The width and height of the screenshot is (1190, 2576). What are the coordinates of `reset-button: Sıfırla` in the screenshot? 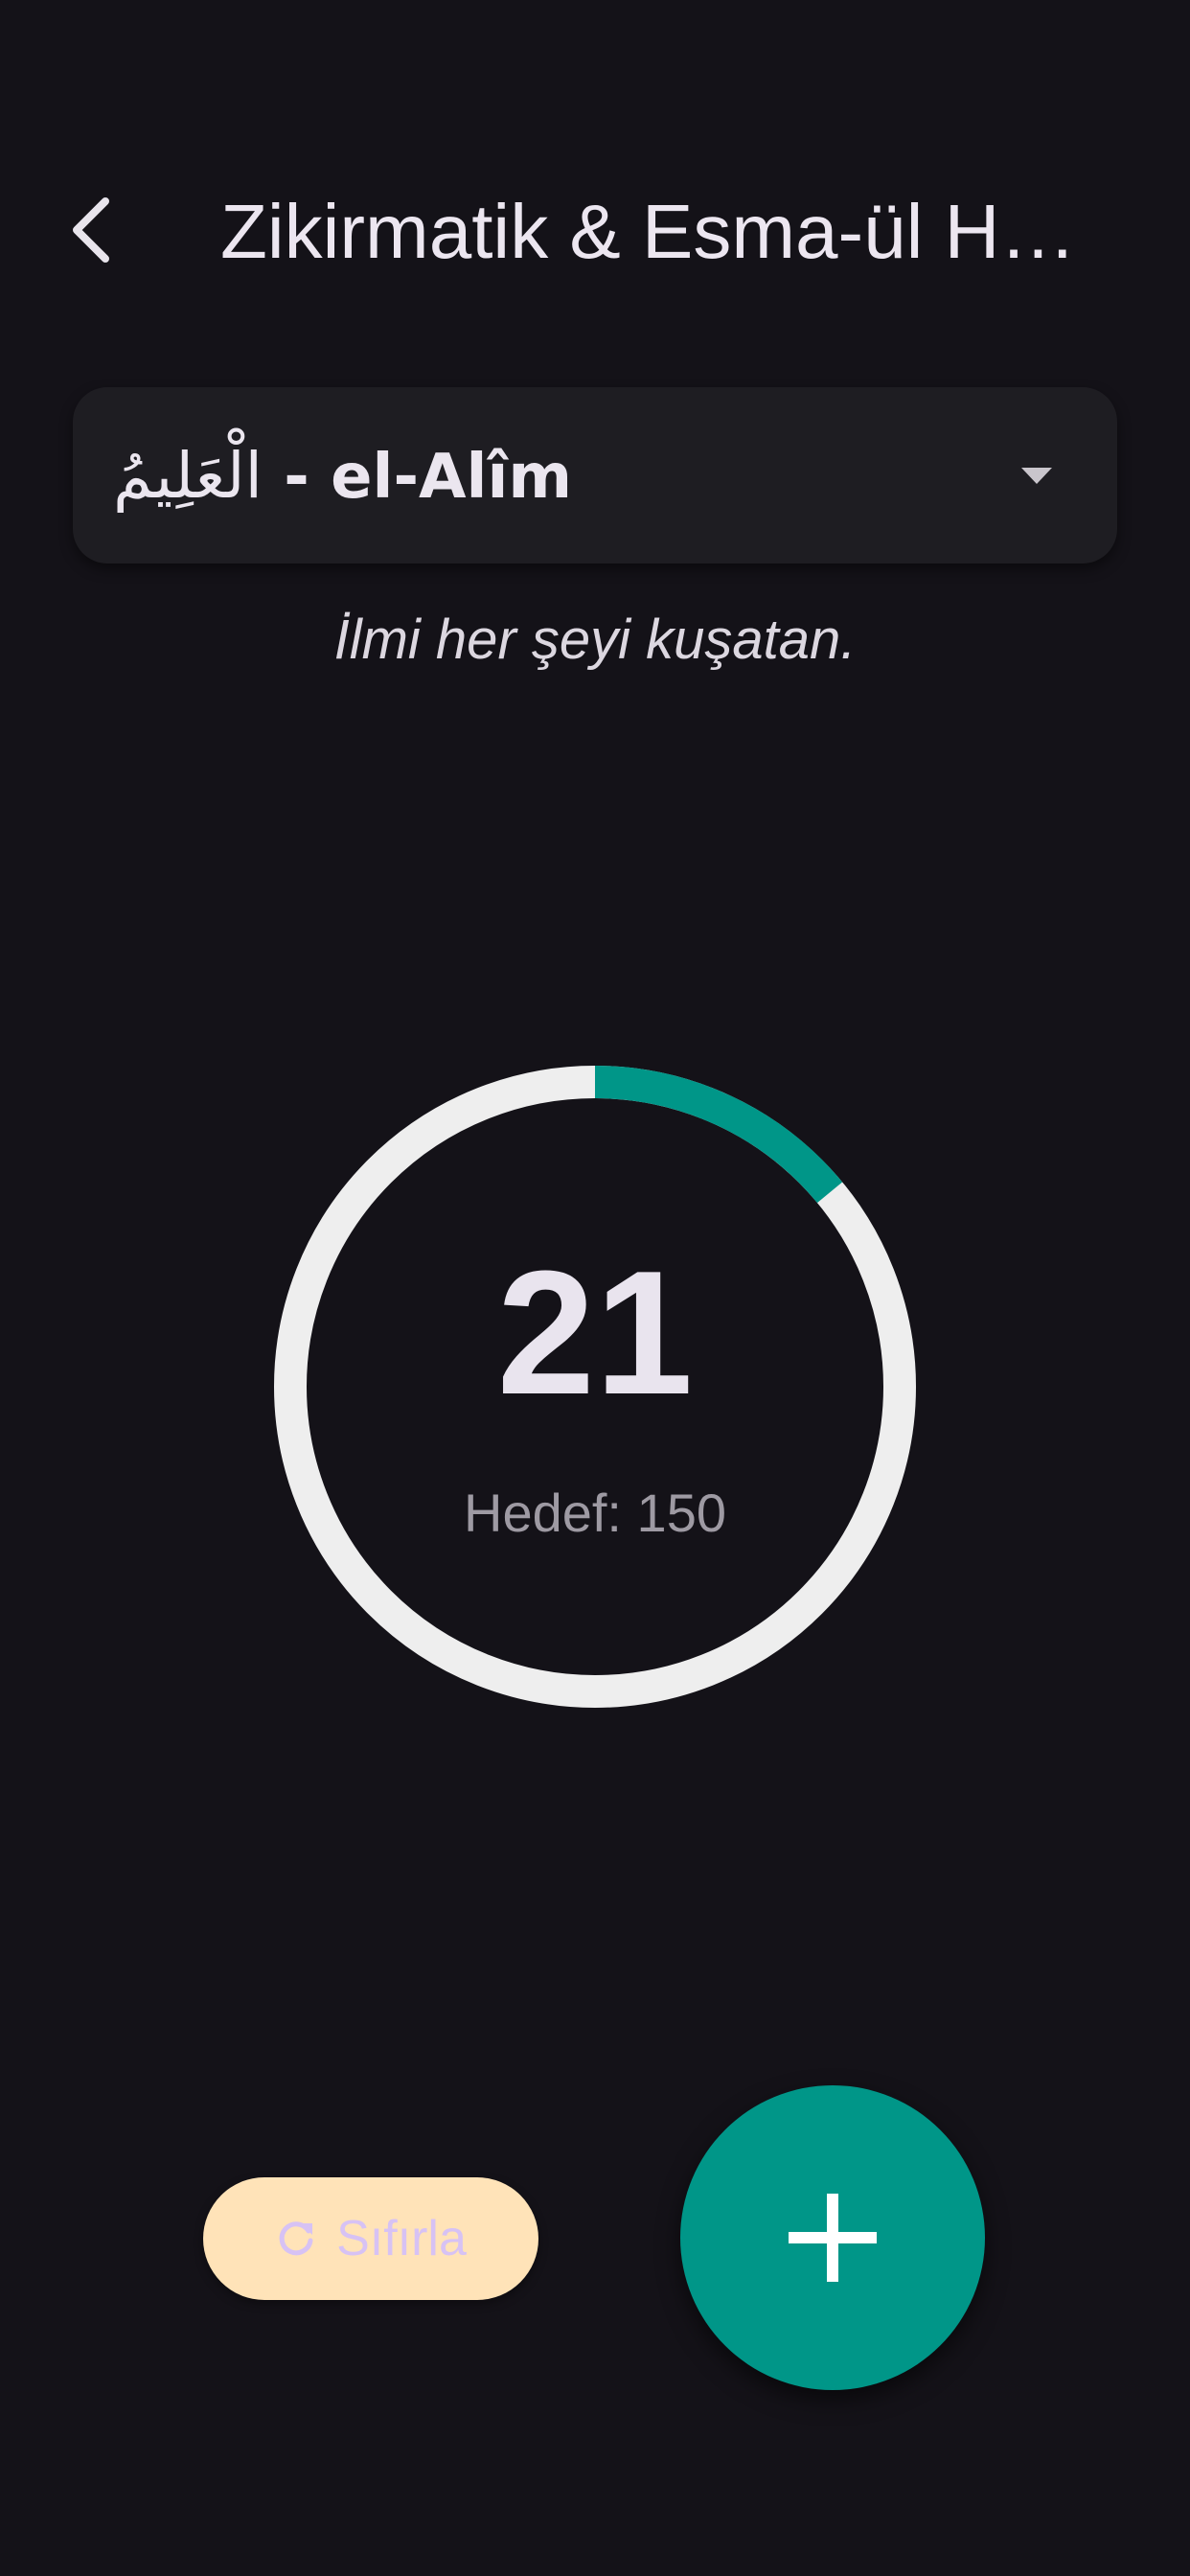 It's located at (371, 2238).